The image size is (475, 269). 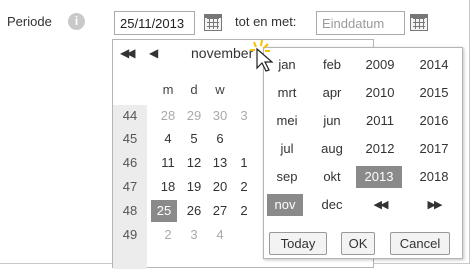 What do you see at coordinates (164, 211) in the screenshot?
I see `calendar-day-selected: 25` at bounding box center [164, 211].